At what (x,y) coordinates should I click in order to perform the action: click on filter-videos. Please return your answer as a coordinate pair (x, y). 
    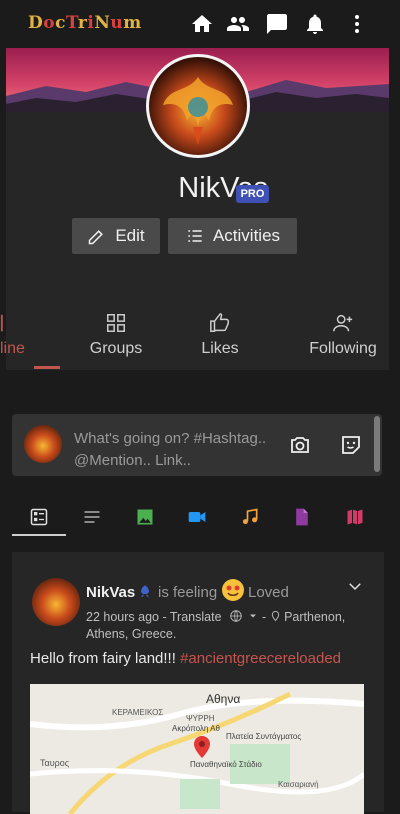
    Looking at the image, I should click on (197, 517).